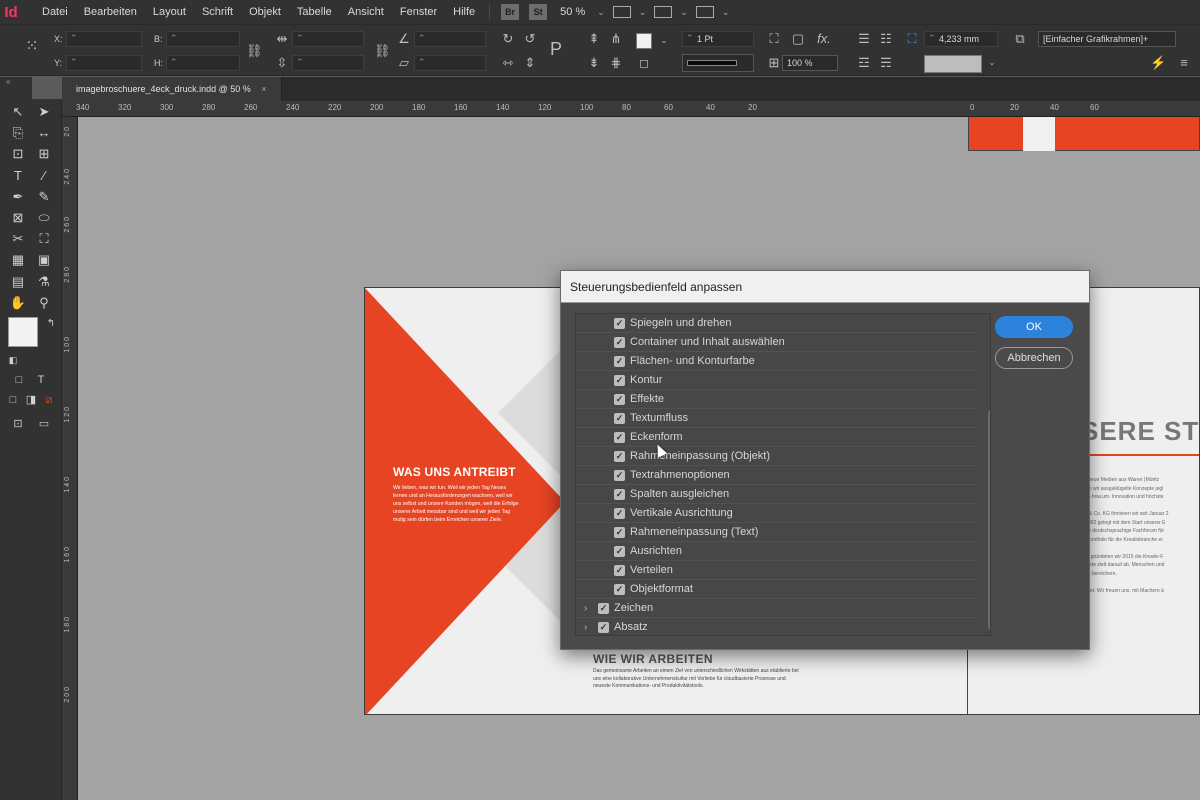  Describe the element at coordinates (508, 63) in the screenshot. I see `flip-horizontal-icon: ⇿` at that location.